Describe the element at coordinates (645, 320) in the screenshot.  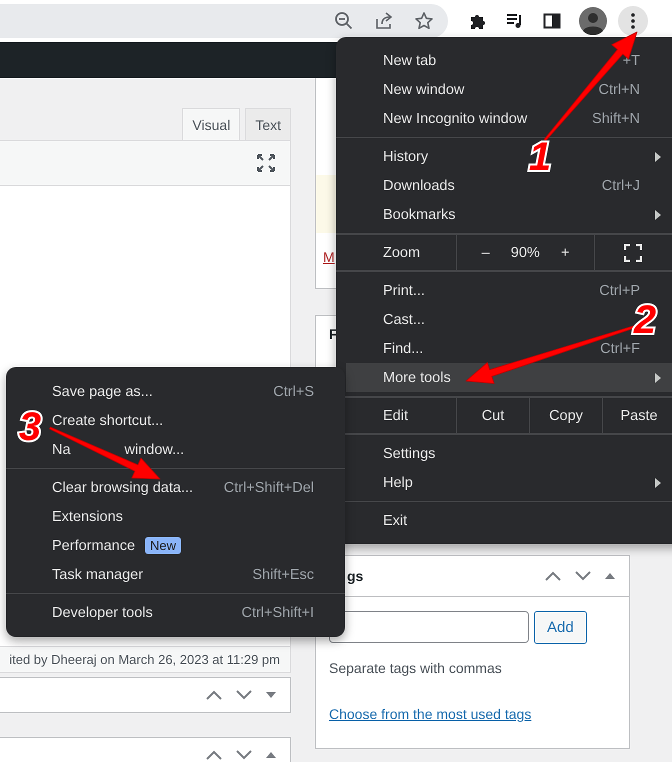
I see `step-number: 2` at that location.